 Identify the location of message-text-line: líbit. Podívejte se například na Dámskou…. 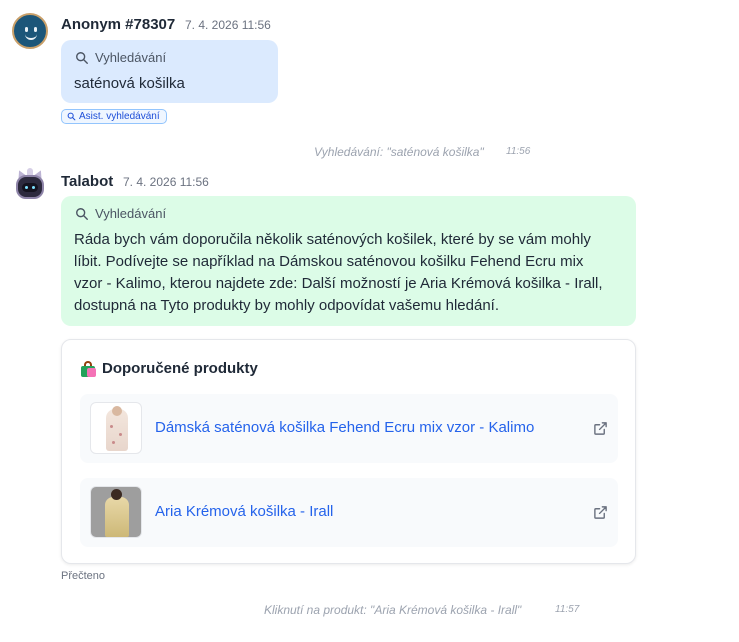
(329, 261).